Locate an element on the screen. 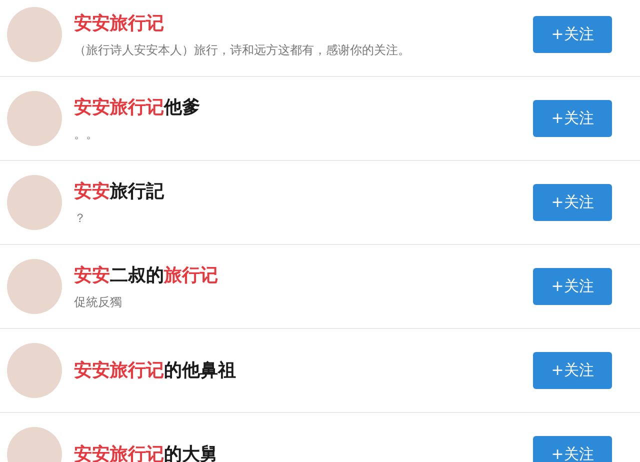 This screenshot has width=640, height=462. user-bio: 促統反獨 is located at coordinates (98, 302).